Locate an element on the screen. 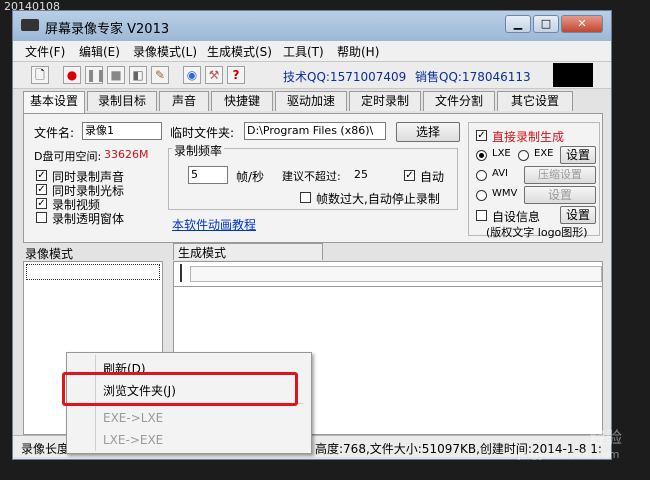  close-button: ✕ is located at coordinates (582, 24).